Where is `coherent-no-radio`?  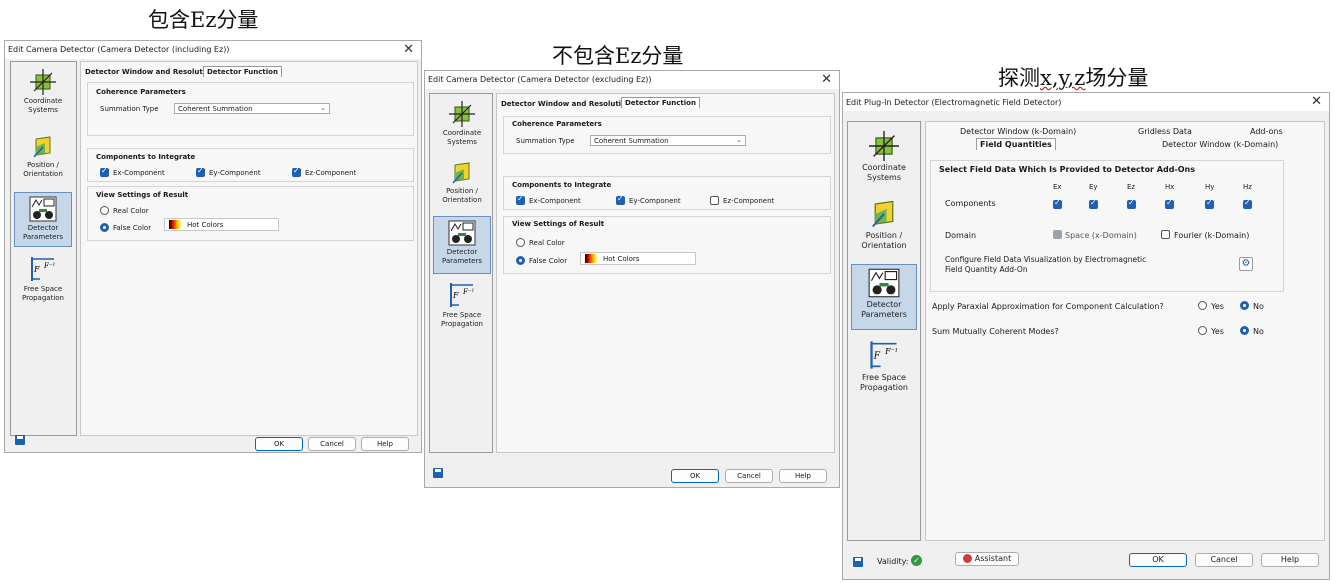 coherent-no-radio is located at coordinates (1244, 330).